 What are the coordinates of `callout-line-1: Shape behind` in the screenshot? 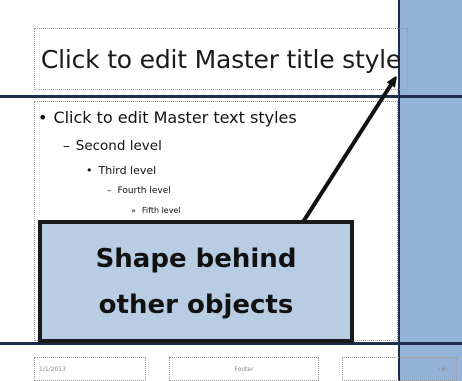 It's located at (196, 258).